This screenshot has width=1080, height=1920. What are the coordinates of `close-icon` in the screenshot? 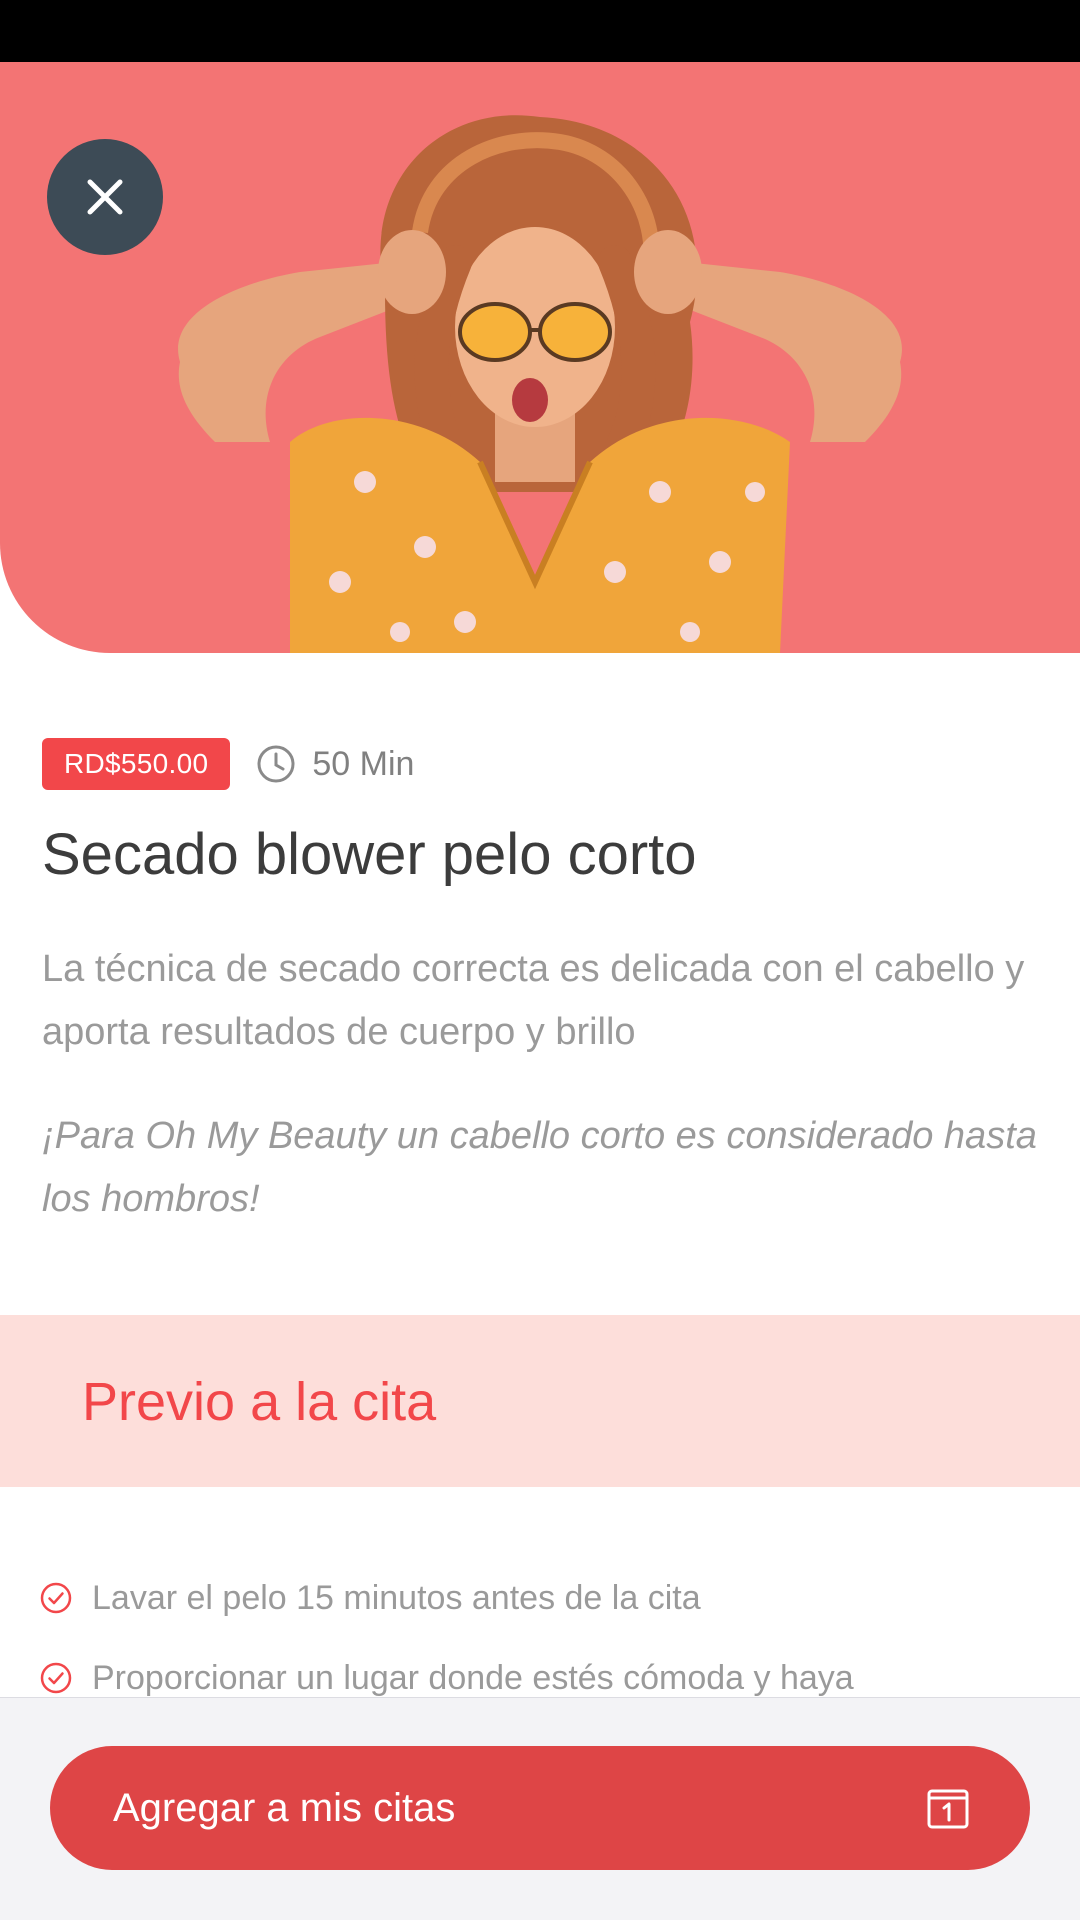 It's located at (105, 197).